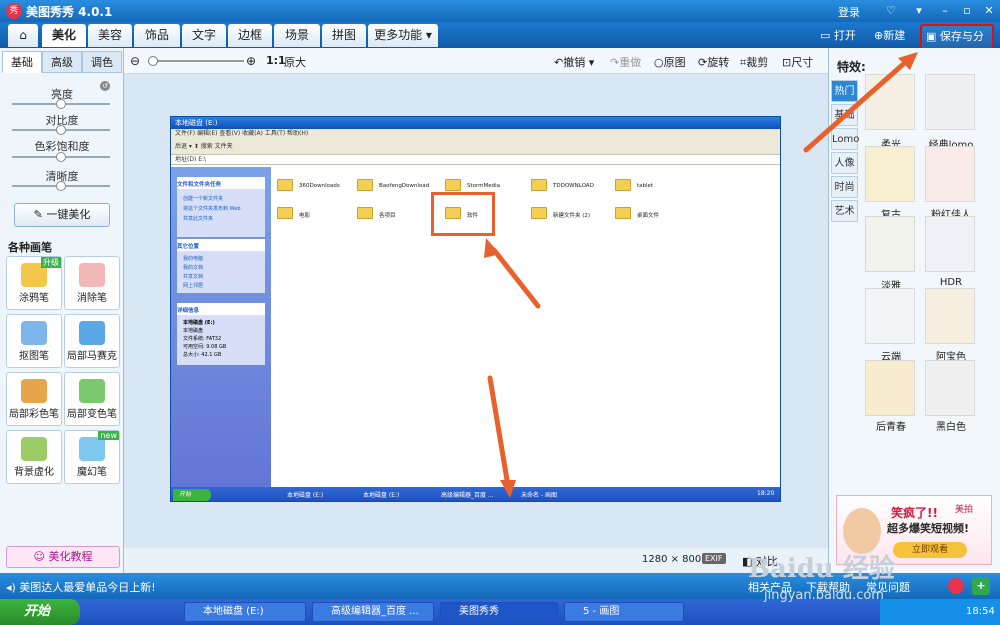 The width and height of the screenshot is (1000, 625). Describe the element at coordinates (703, 62) in the screenshot. I see `rotate-icon: ⟳` at that location.